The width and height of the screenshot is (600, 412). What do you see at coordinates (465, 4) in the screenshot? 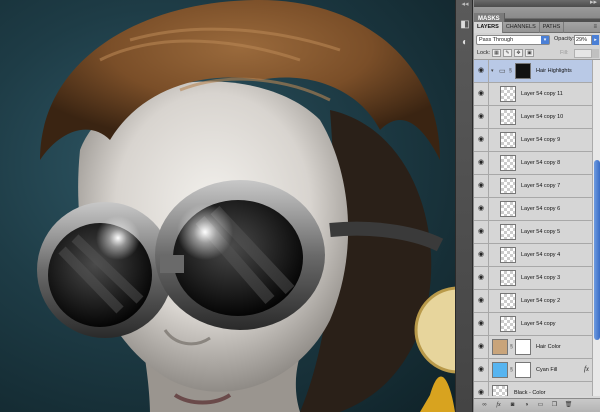
I see `dock-grip-icon: ◂◂` at bounding box center [465, 4].